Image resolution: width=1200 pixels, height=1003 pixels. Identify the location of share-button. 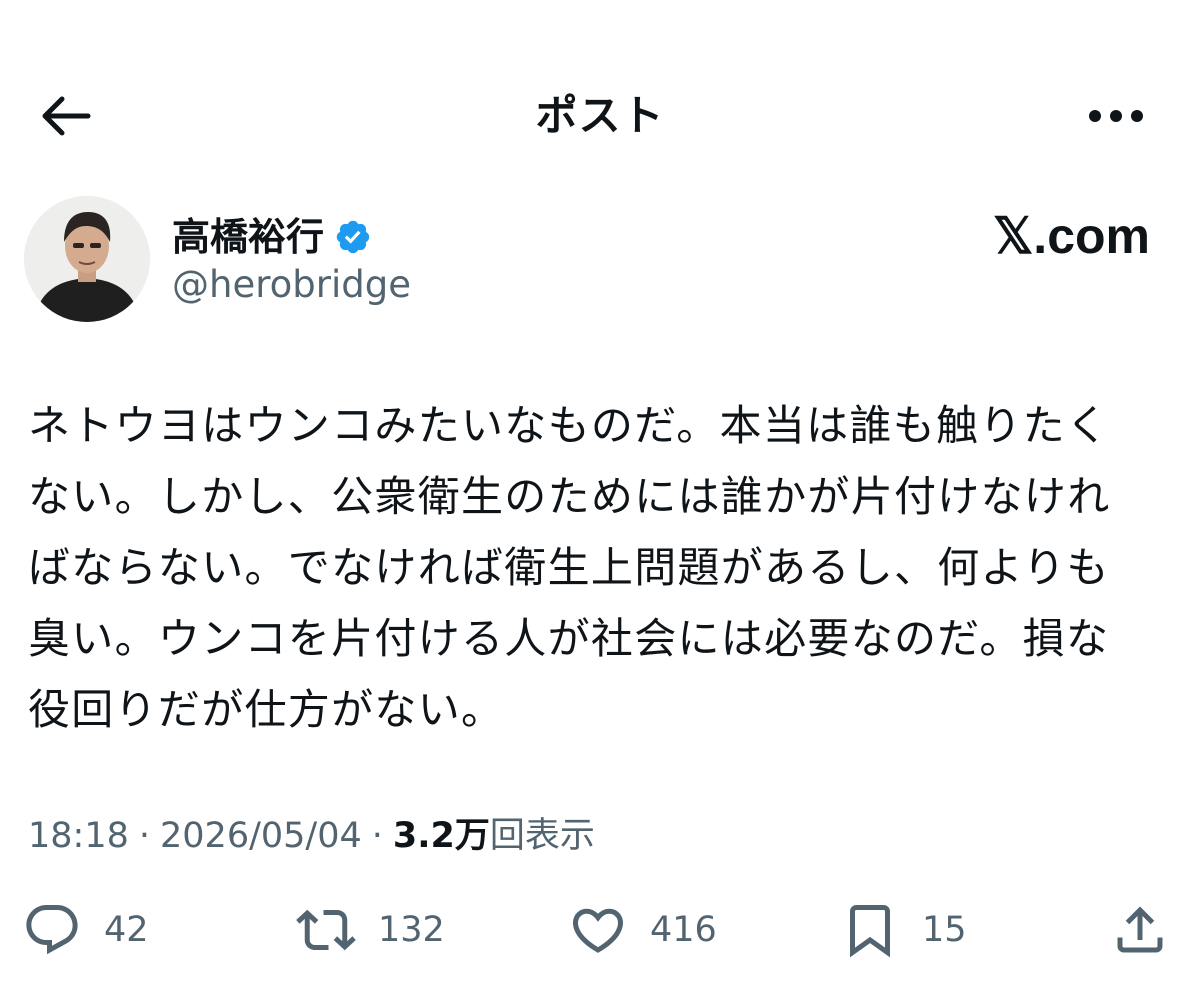
(1140, 930).